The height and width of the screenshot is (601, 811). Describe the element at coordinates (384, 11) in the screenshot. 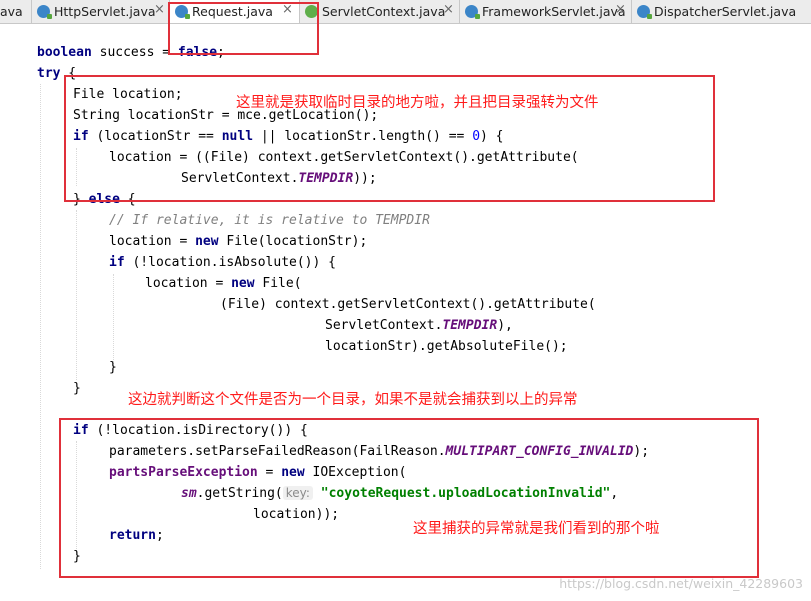

I see `tab-label: ServletContext.java` at that location.